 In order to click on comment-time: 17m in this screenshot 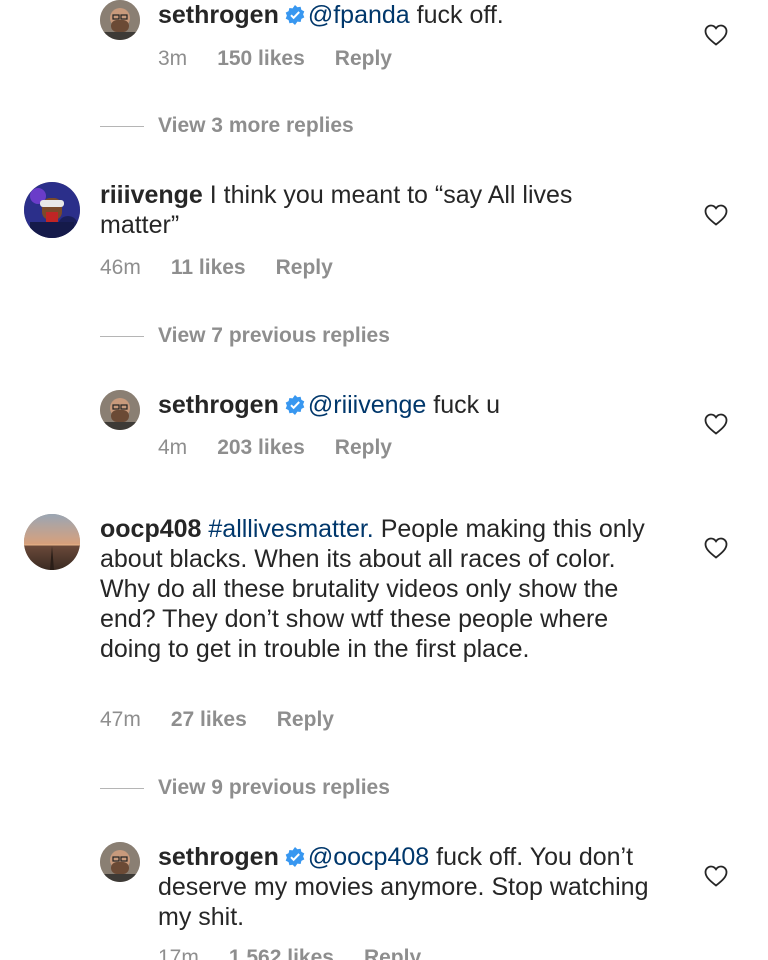, I will do `click(178, 953)`.